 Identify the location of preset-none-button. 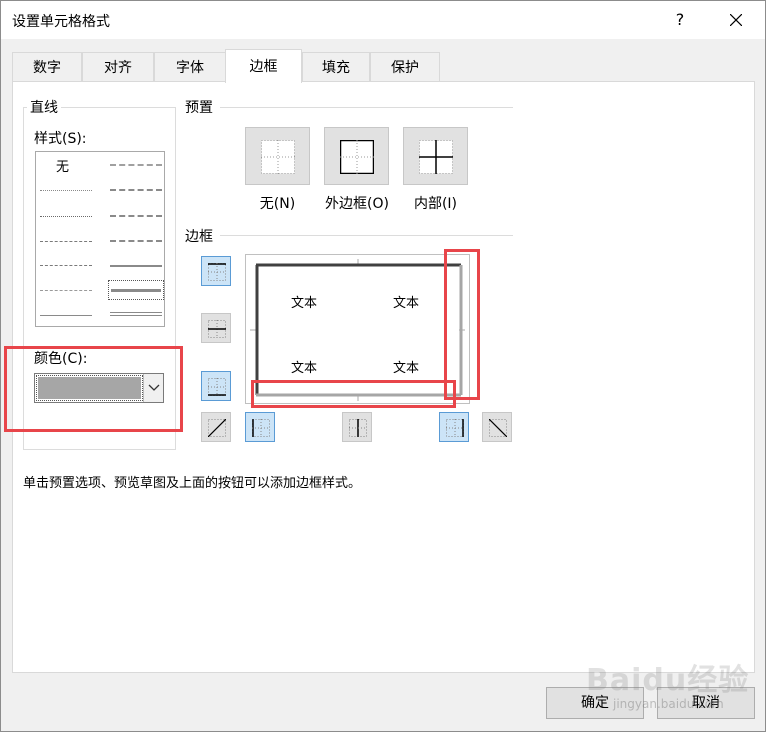
(277, 156).